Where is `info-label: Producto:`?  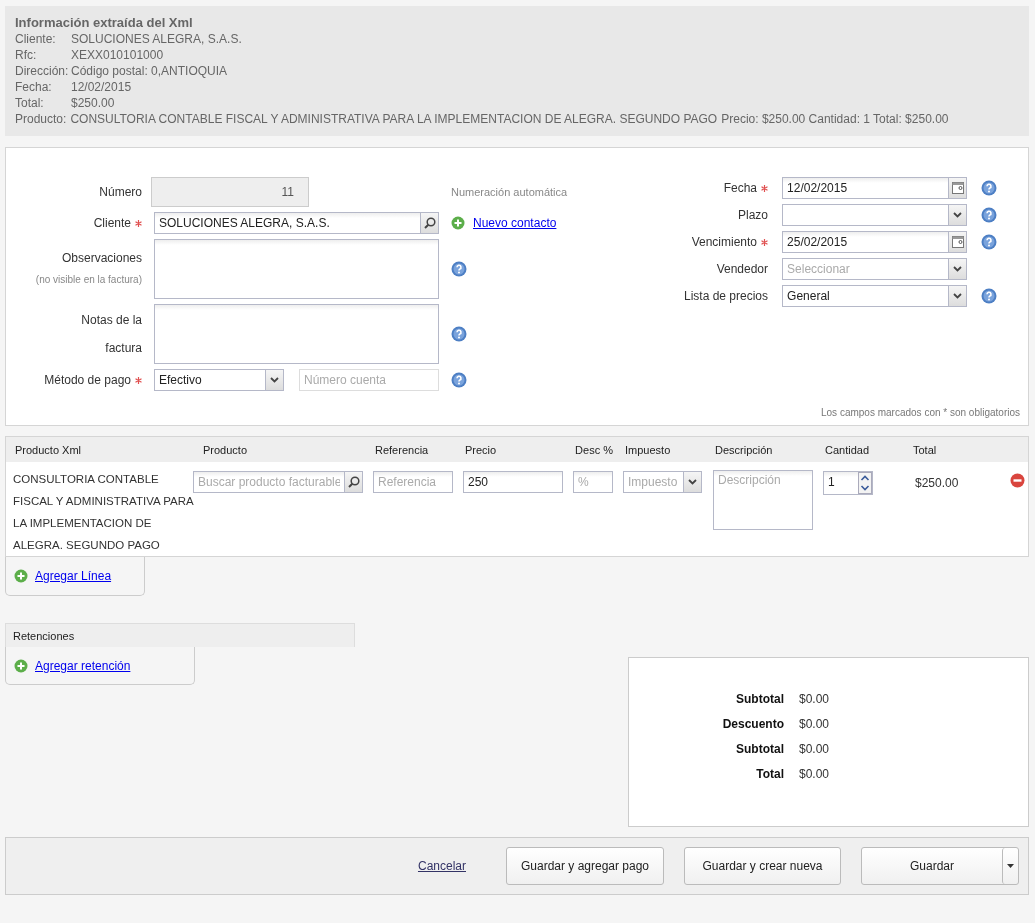 info-label: Producto: is located at coordinates (41, 119).